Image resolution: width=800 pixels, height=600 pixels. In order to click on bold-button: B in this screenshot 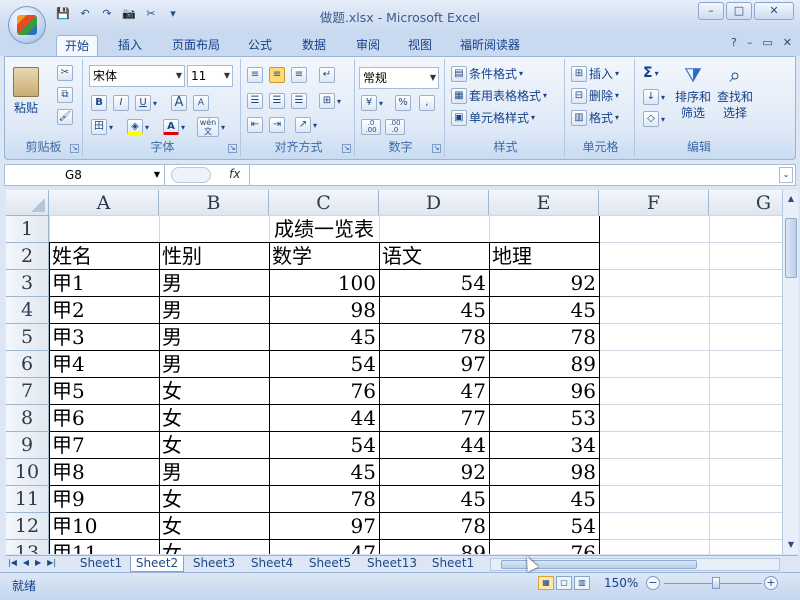, I will do `click(99, 103)`.